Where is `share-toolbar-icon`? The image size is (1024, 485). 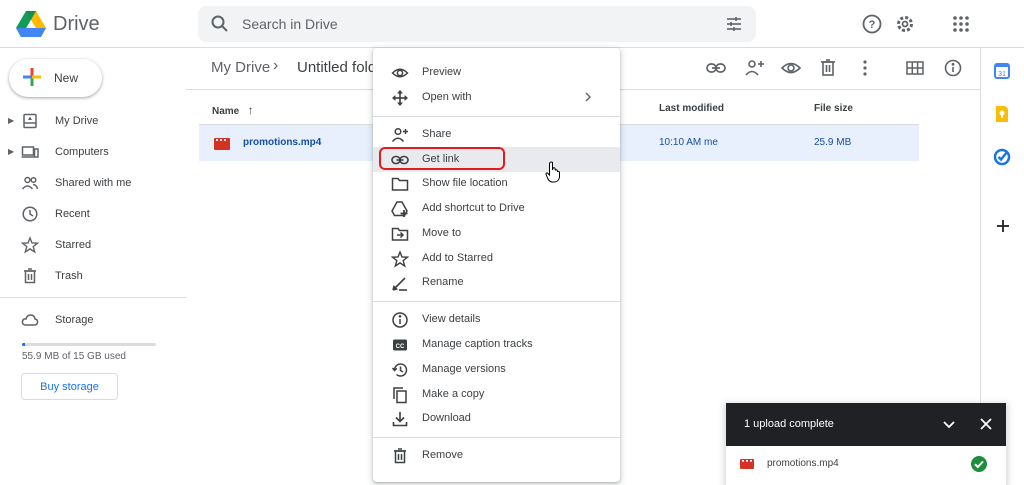
share-toolbar-icon is located at coordinates (755, 68).